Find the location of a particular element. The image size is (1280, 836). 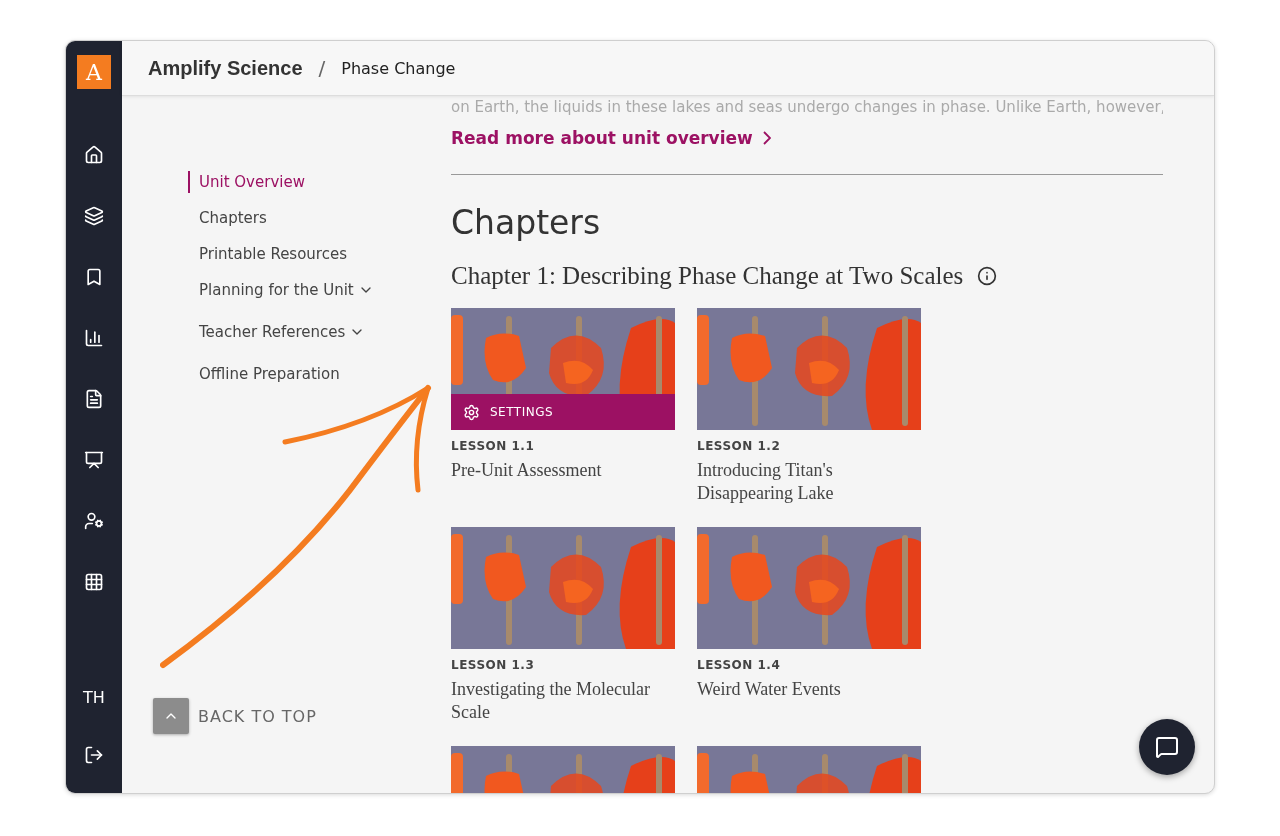

lesson-number: LESSON 1.4 is located at coordinates (739, 665).